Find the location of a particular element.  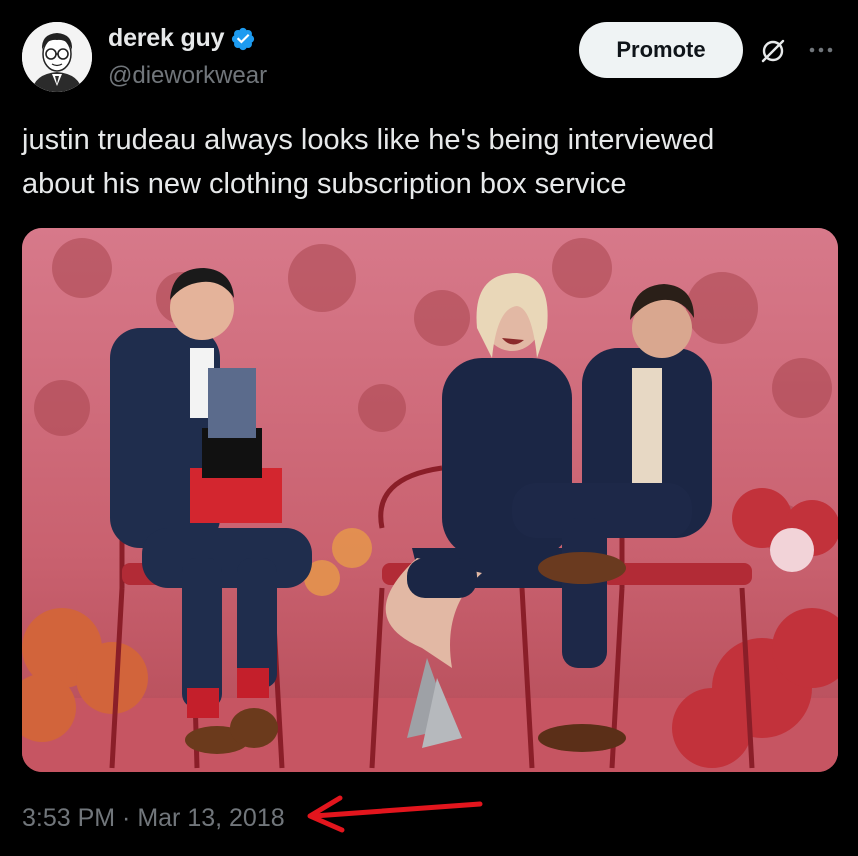

promote-button: Promote is located at coordinates (661, 50).